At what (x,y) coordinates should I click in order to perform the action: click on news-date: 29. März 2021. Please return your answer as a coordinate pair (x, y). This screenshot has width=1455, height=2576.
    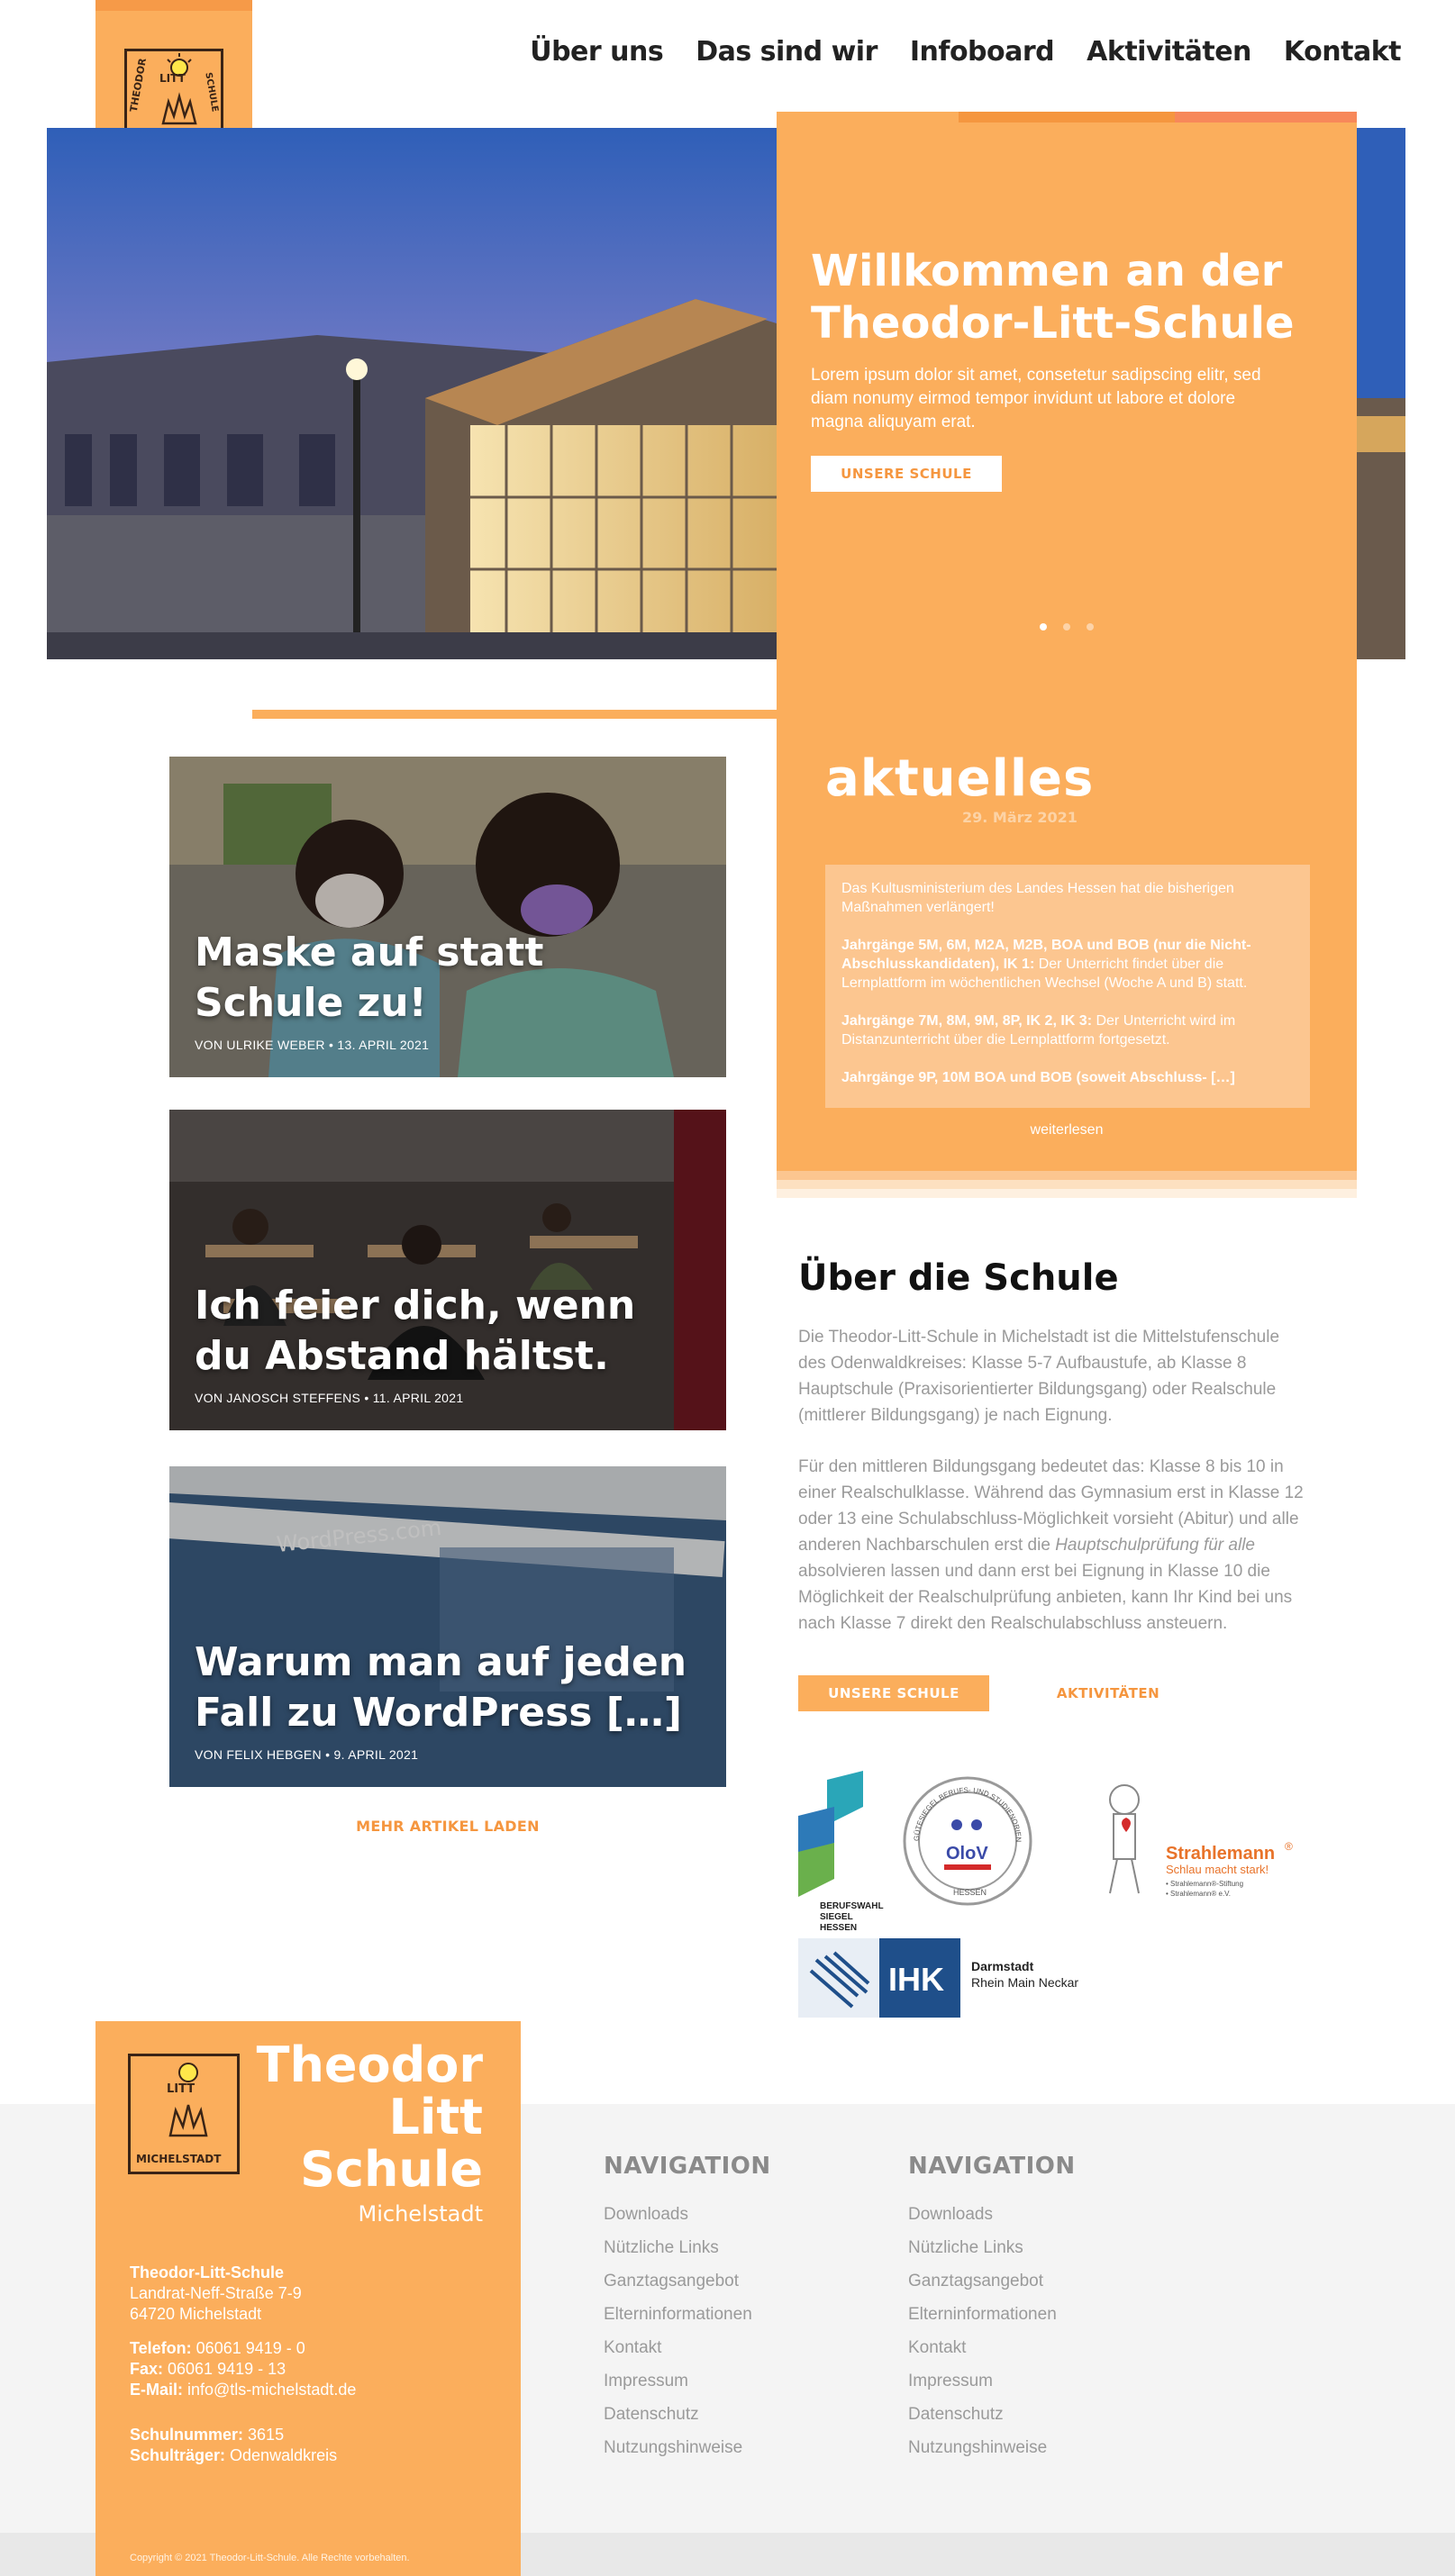
    Looking at the image, I should click on (1020, 817).